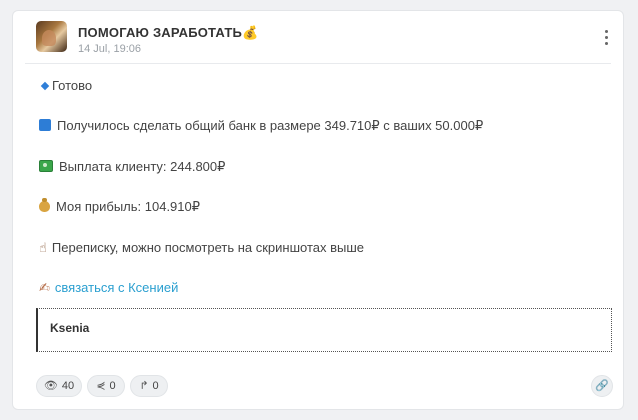 Image resolution: width=638 pixels, height=420 pixels. What do you see at coordinates (46, 166) in the screenshot?
I see `money-icon` at bounding box center [46, 166].